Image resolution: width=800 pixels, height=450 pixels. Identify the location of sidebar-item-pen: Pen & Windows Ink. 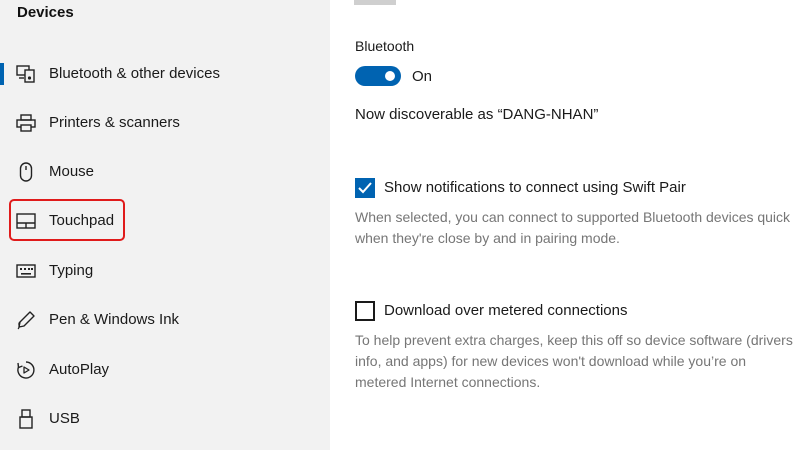
(165, 320).